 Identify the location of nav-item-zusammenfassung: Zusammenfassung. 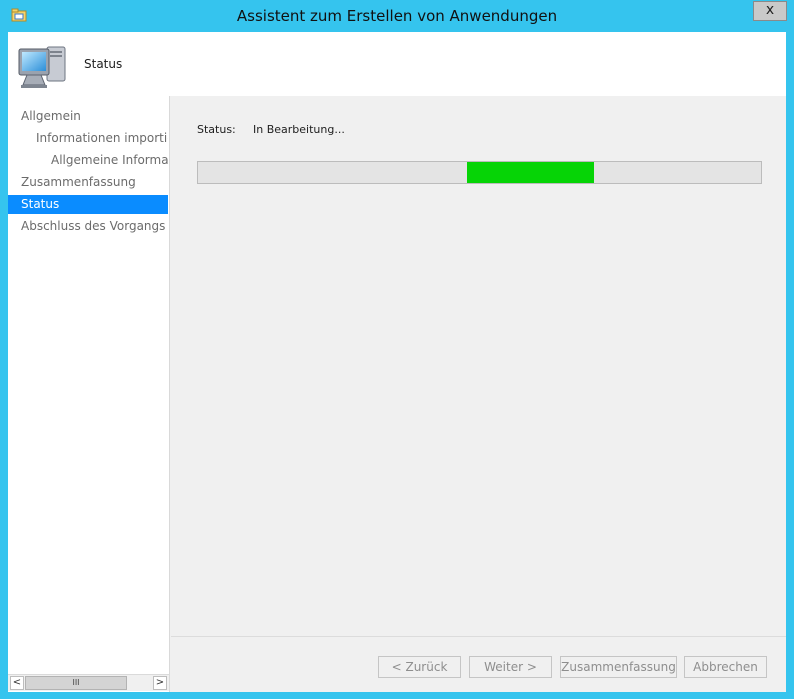
(88, 182).